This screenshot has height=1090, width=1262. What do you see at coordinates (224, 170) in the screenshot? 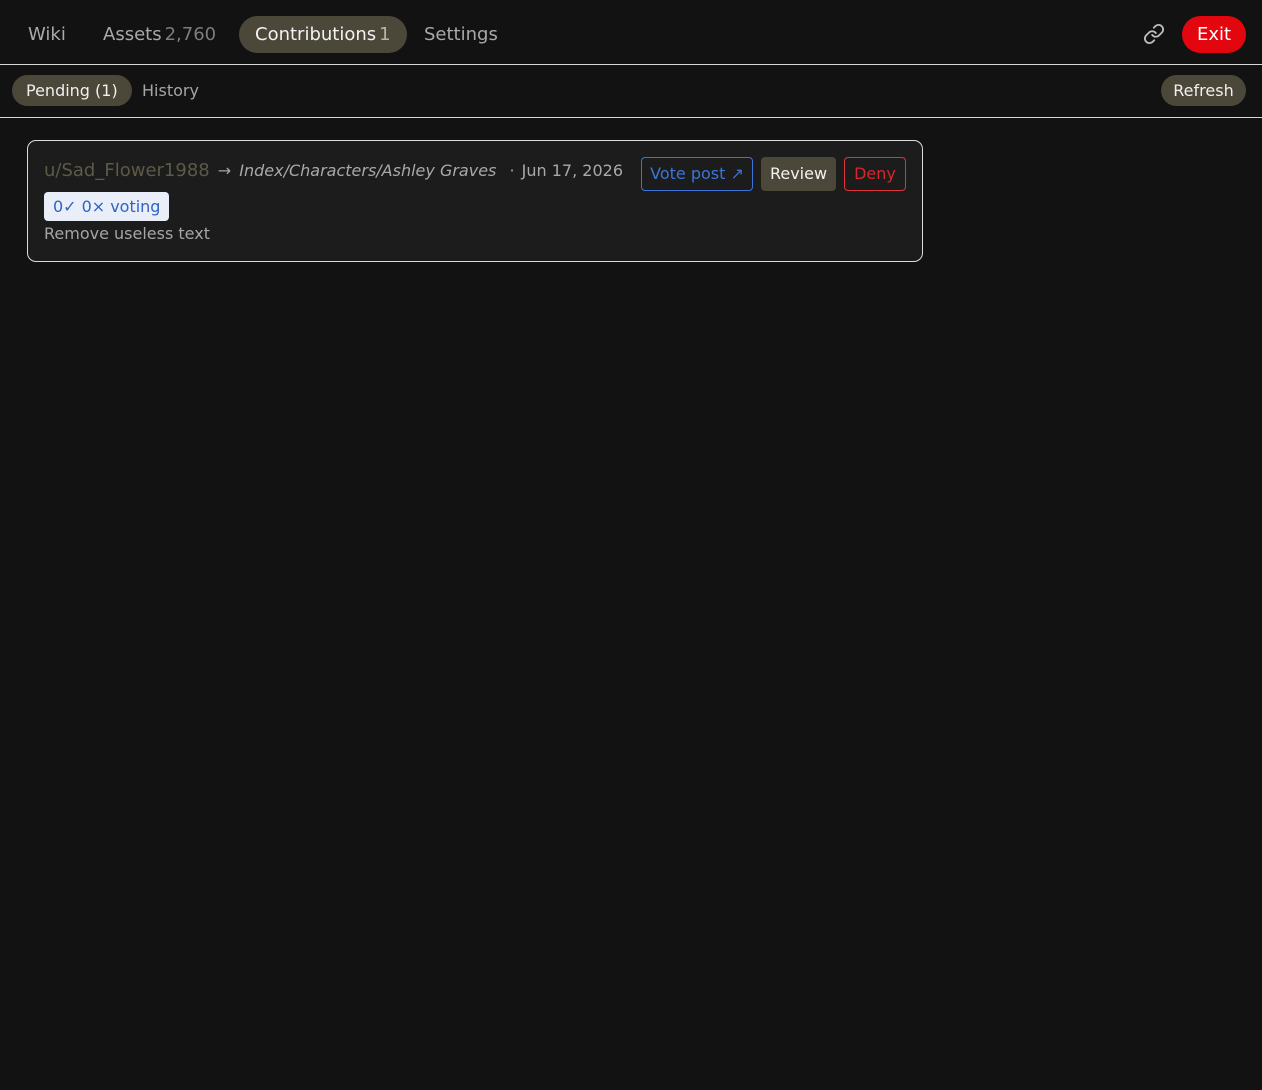
I see `arrow-right-icon: →` at bounding box center [224, 170].